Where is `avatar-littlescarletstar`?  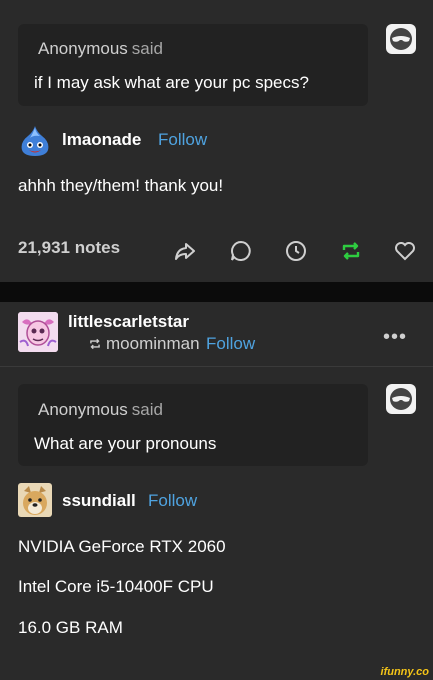 avatar-littlescarletstar is located at coordinates (38, 332).